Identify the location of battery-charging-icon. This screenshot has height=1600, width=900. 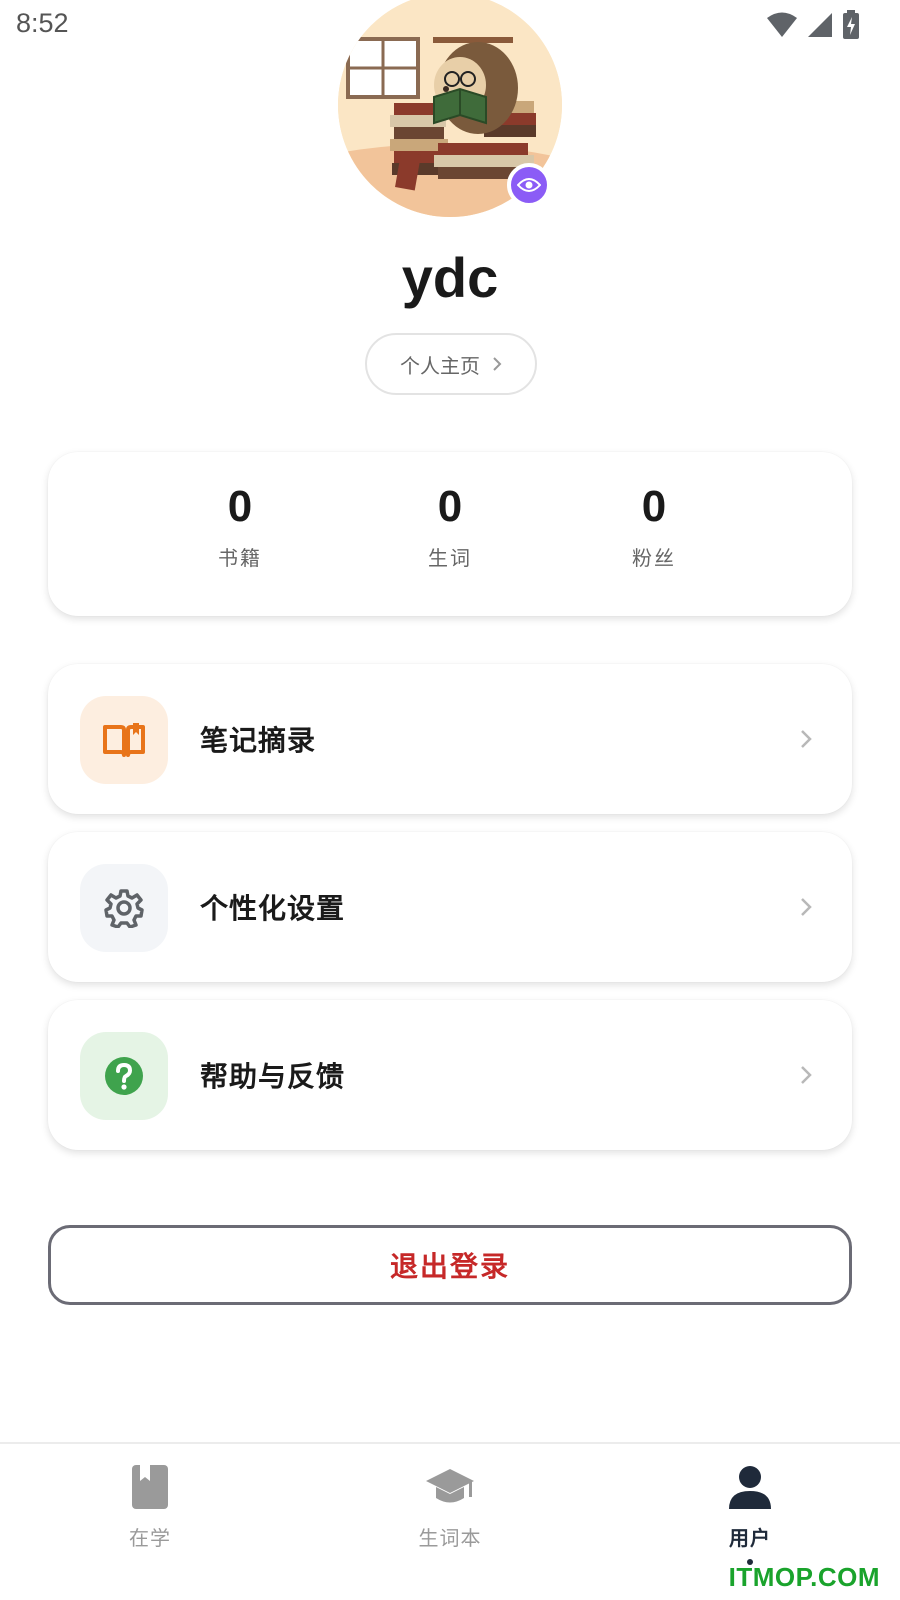
(851, 24).